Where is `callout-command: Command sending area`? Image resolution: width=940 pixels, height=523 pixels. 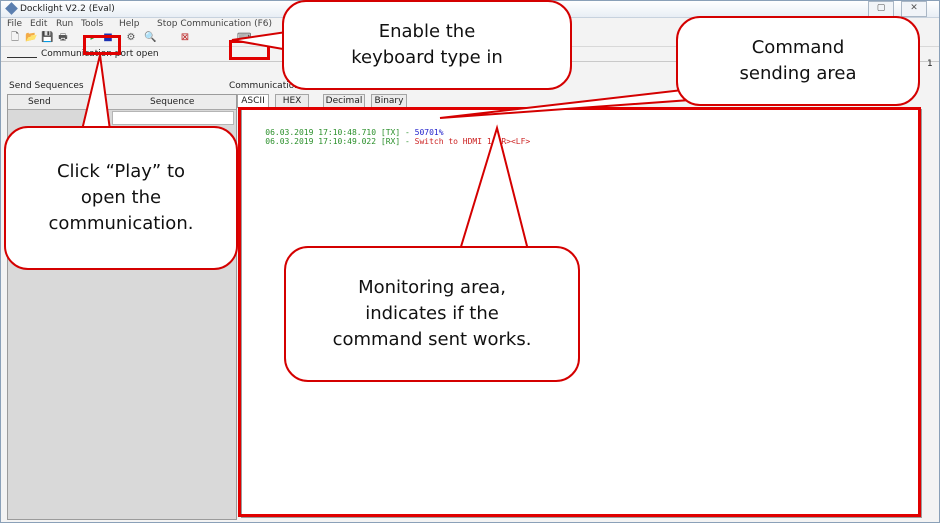 callout-command: Command sending area is located at coordinates (798, 61).